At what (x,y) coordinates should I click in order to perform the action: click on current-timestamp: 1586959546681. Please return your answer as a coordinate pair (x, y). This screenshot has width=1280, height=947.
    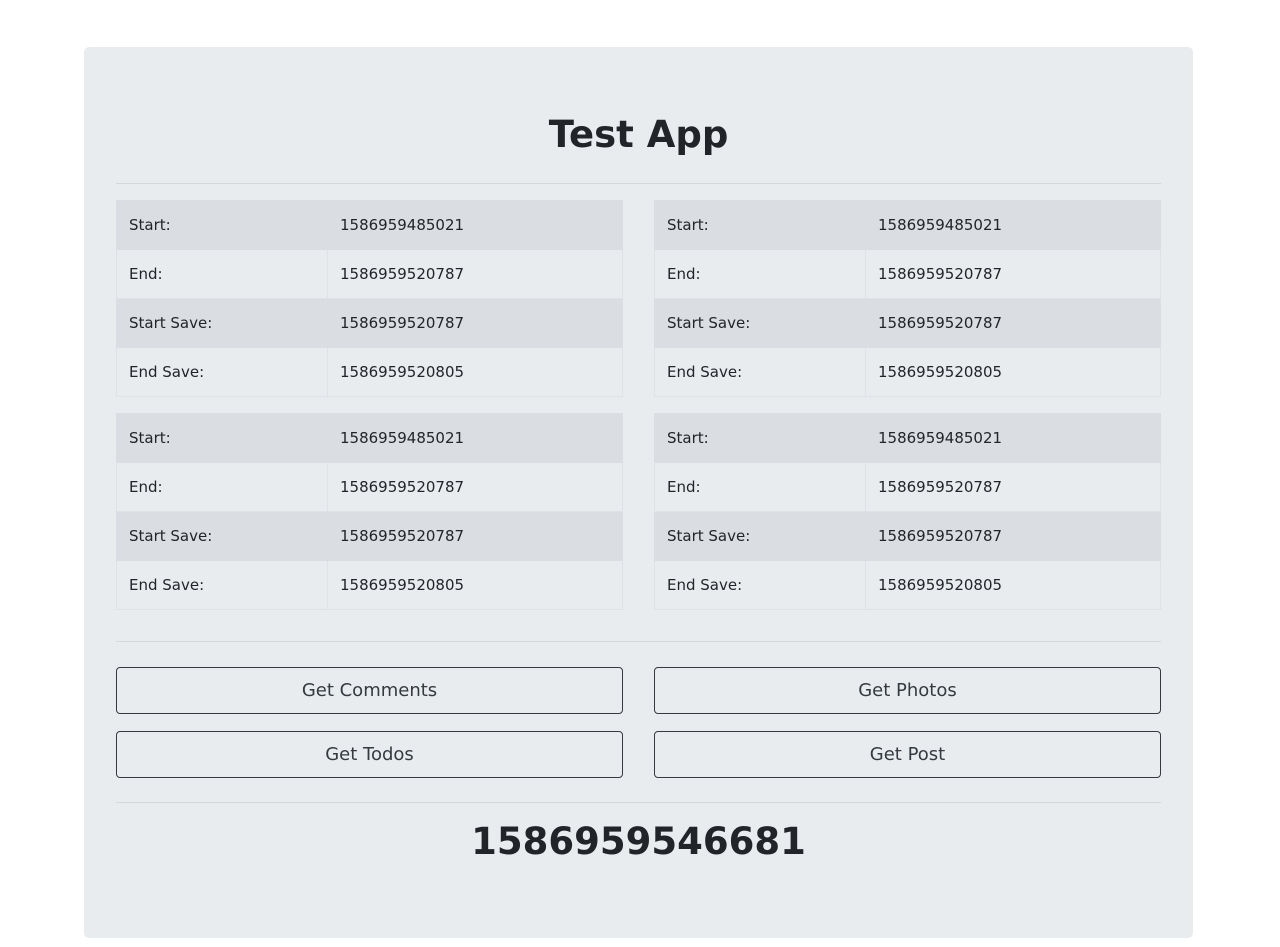
    Looking at the image, I should click on (638, 841).